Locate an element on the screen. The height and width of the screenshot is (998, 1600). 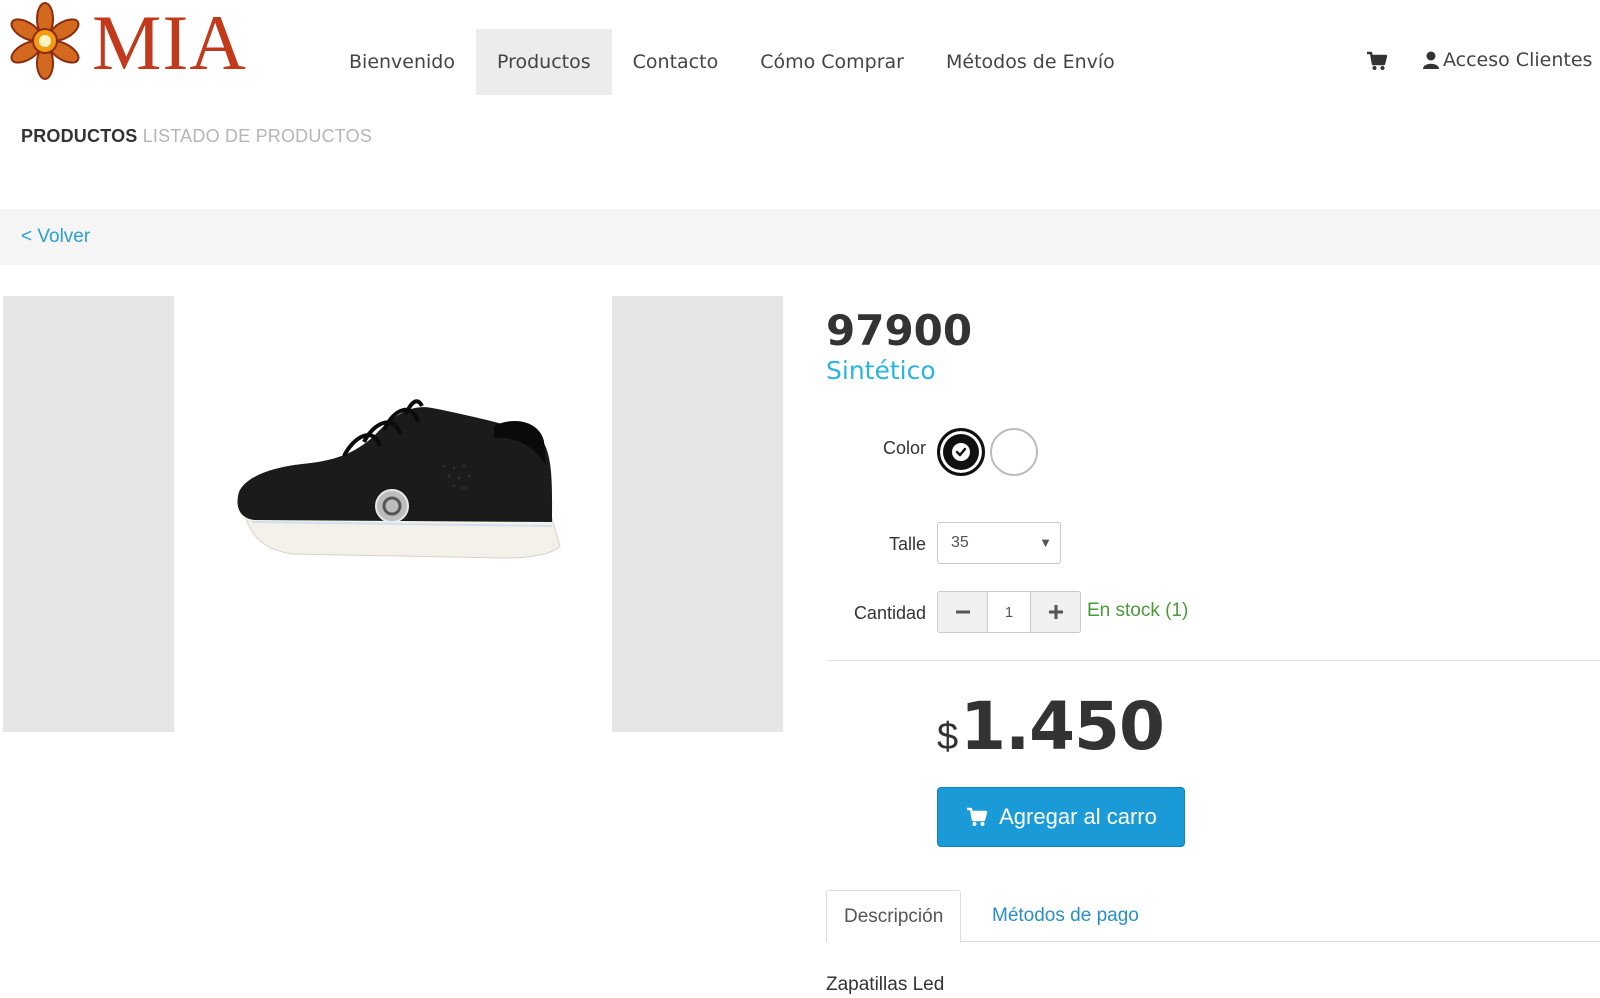
product-price: $ 1.450 is located at coordinates (1051, 726).